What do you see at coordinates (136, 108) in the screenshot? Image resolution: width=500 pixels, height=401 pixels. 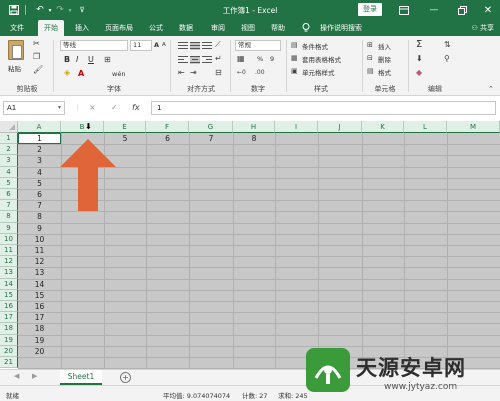 I see `insert-function-icon: fx` at bounding box center [136, 108].